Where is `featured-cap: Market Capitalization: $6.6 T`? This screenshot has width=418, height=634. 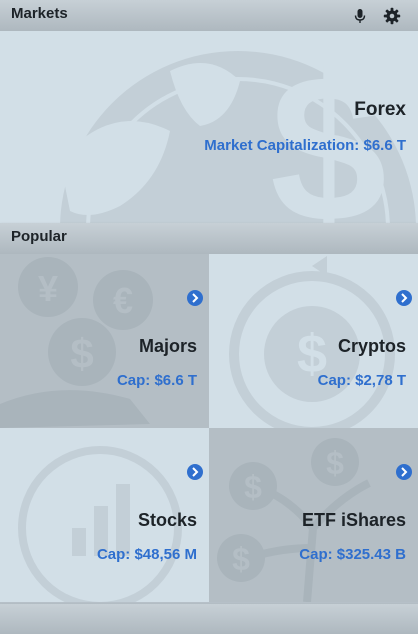 featured-cap: Market Capitalization: $6.6 T is located at coordinates (305, 145).